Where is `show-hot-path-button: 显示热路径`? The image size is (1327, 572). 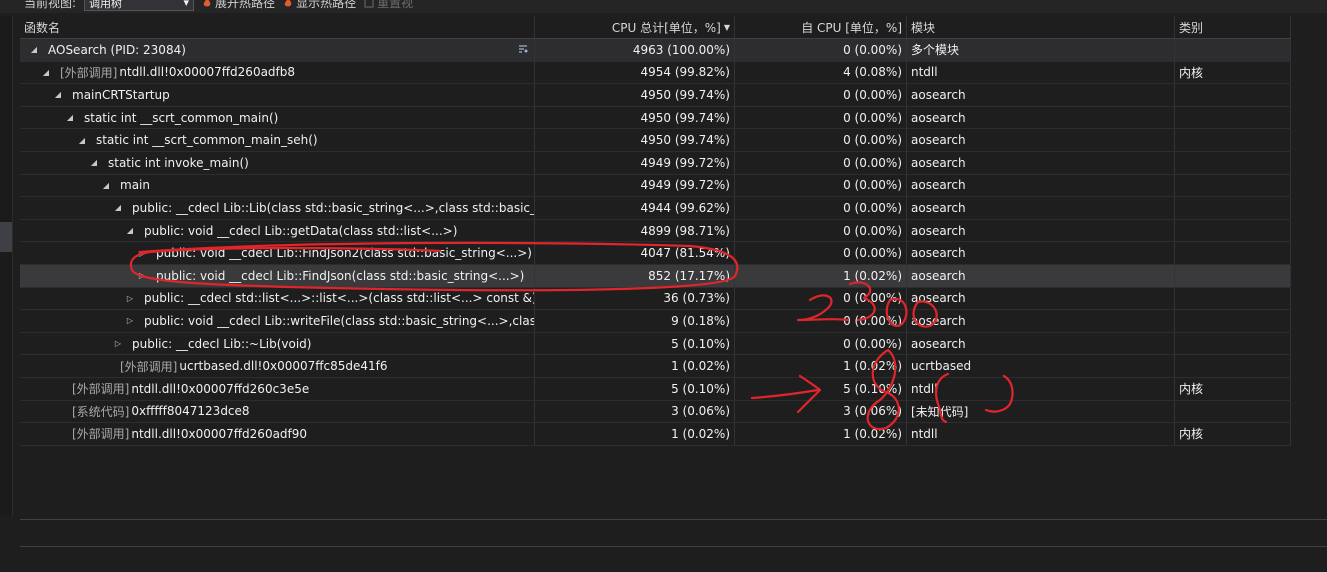 show-hot-path-button: 显示热路径 is located at coordinates (319, 5).